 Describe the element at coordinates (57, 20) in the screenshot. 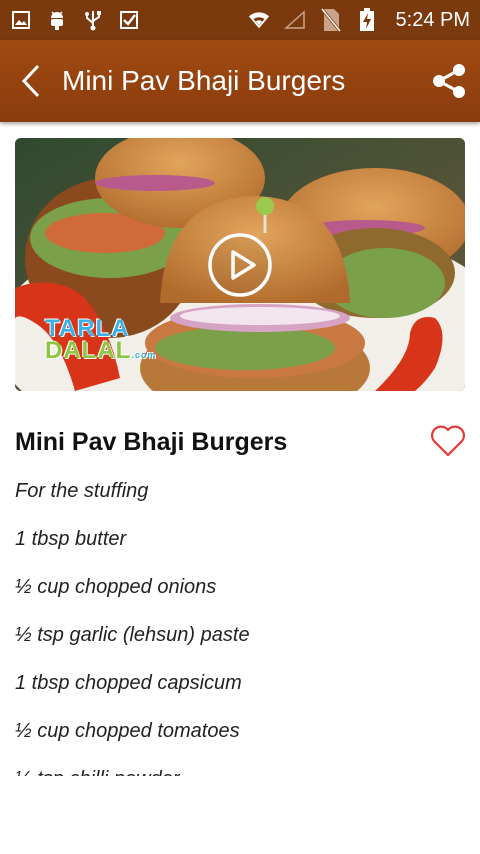

I see `android-icon` at that location.